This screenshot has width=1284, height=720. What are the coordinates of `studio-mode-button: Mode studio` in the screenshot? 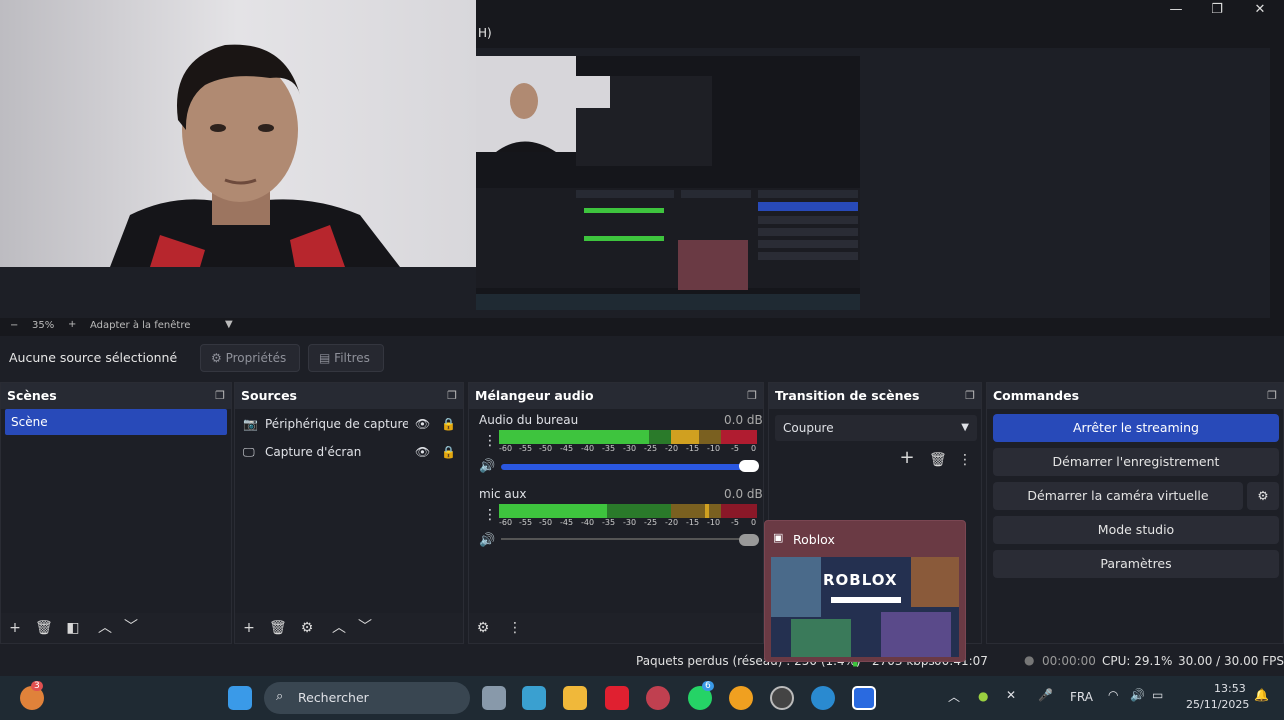 It's located at (1136, 530).